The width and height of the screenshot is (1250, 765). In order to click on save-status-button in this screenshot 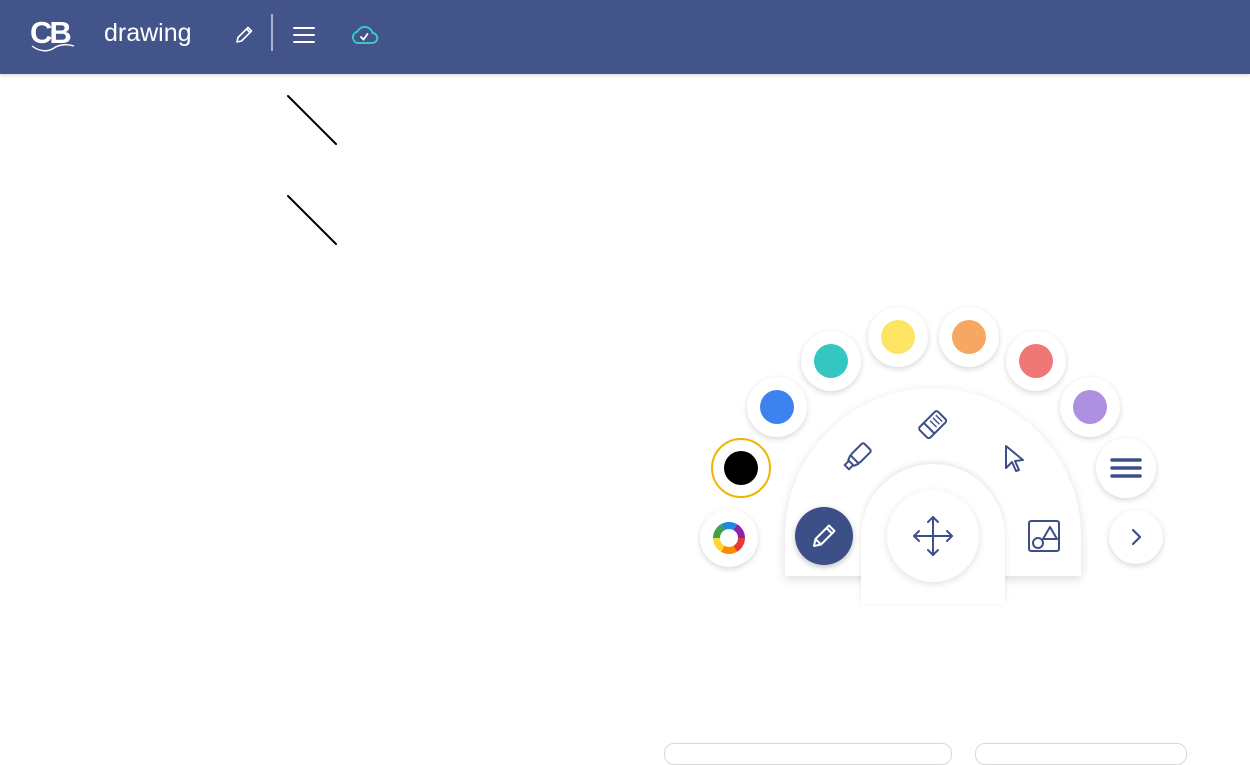, I will do `click(364, 35)`.